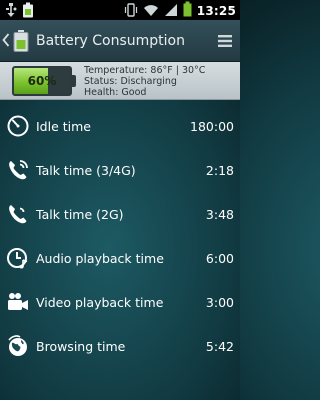  Describe the element at coordinates (100, 302) in the screenshot. I see `row-label: Video playback time` at that location.